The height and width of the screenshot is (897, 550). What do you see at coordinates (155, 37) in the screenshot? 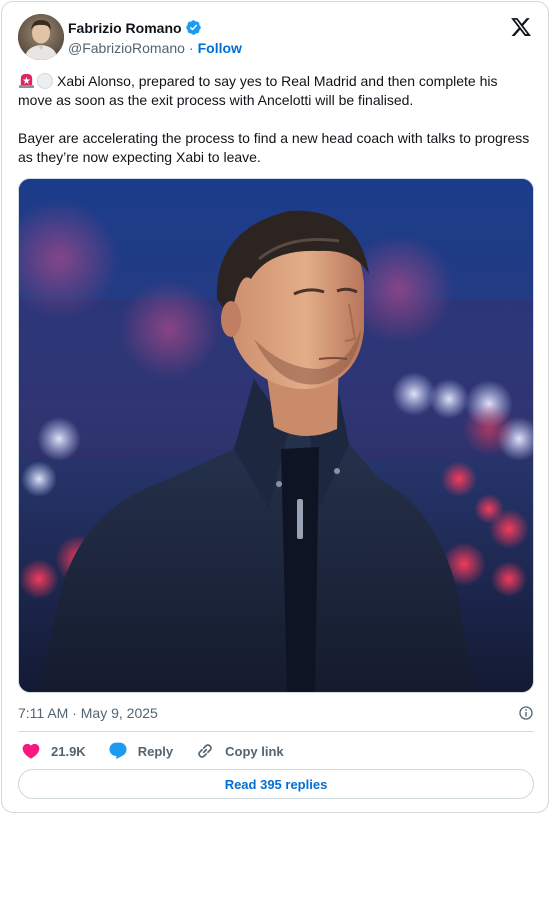
I see `author-info: Fabrizio Romano @FabrizioRomano · Follow` at bounding box center [155, 37].